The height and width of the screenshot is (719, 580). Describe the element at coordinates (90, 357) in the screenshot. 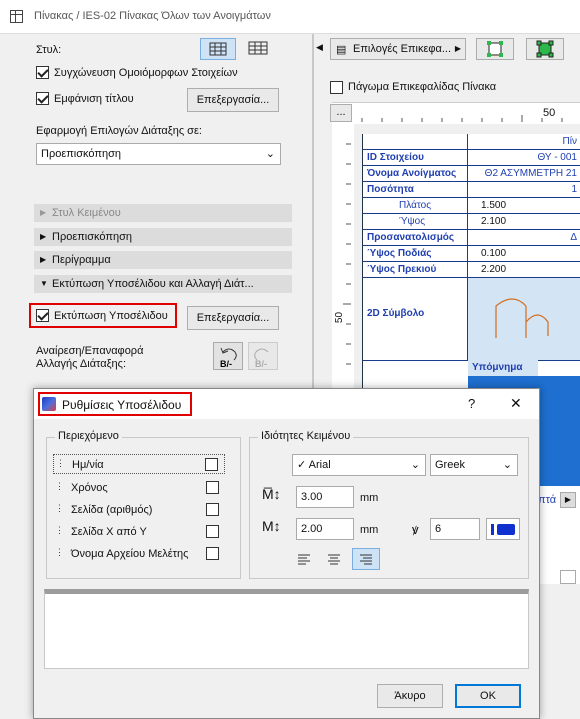

I see `undo-label: Αναίρεση/Επαναφορά Αλλαγής Διάταξης:` at that location.